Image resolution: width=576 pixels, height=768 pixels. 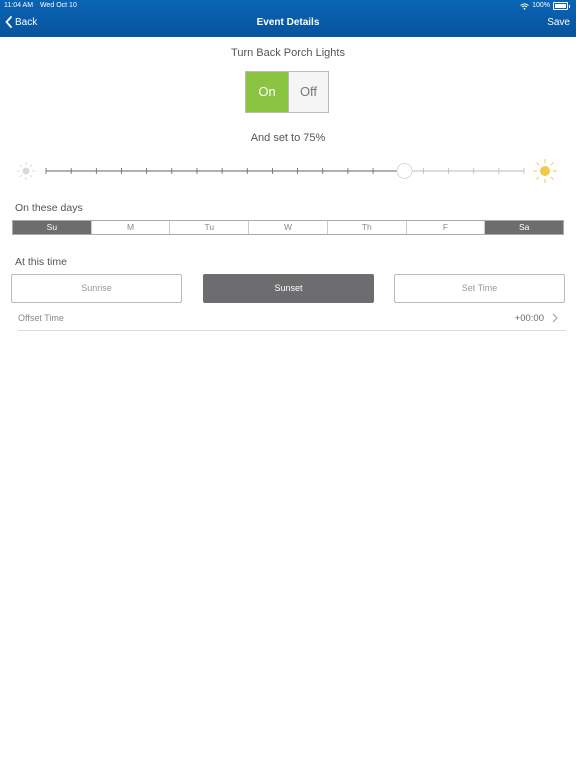 I want to click on page-title: Event Details, so click(x=288, y=22).